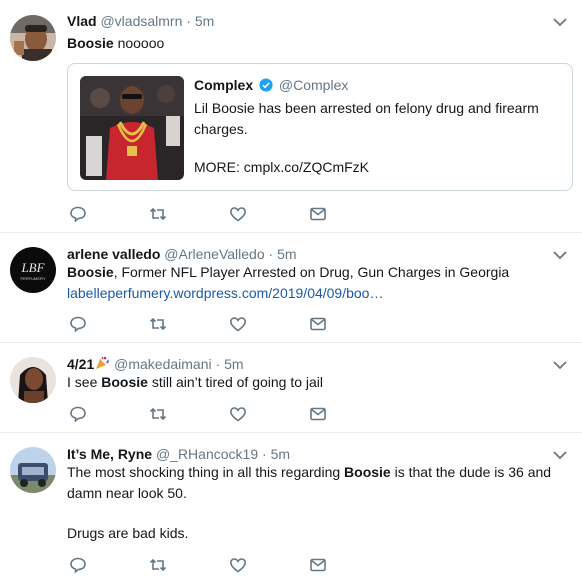 The width and height of the screenshot is (582, 584). I want to click on author-name: arlene valledo, so click(113, 254).